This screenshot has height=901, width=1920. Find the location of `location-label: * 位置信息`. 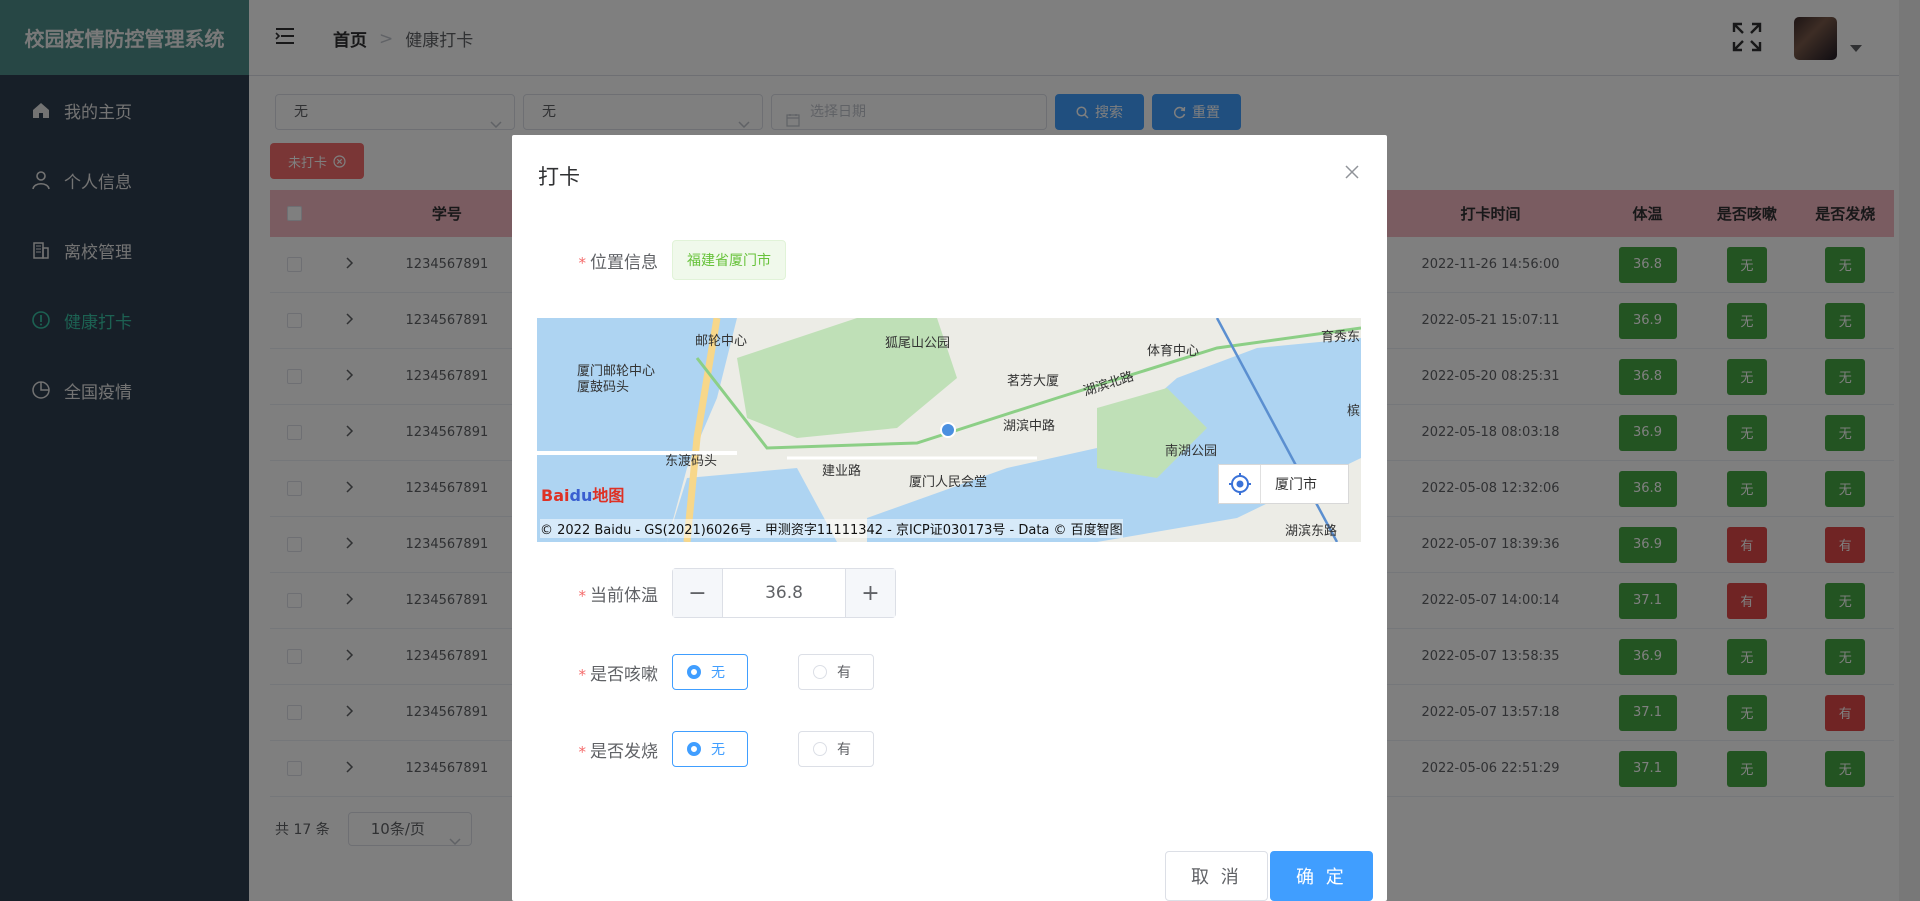

location-label: * 位置信息 is located at coordinates (618, 262).